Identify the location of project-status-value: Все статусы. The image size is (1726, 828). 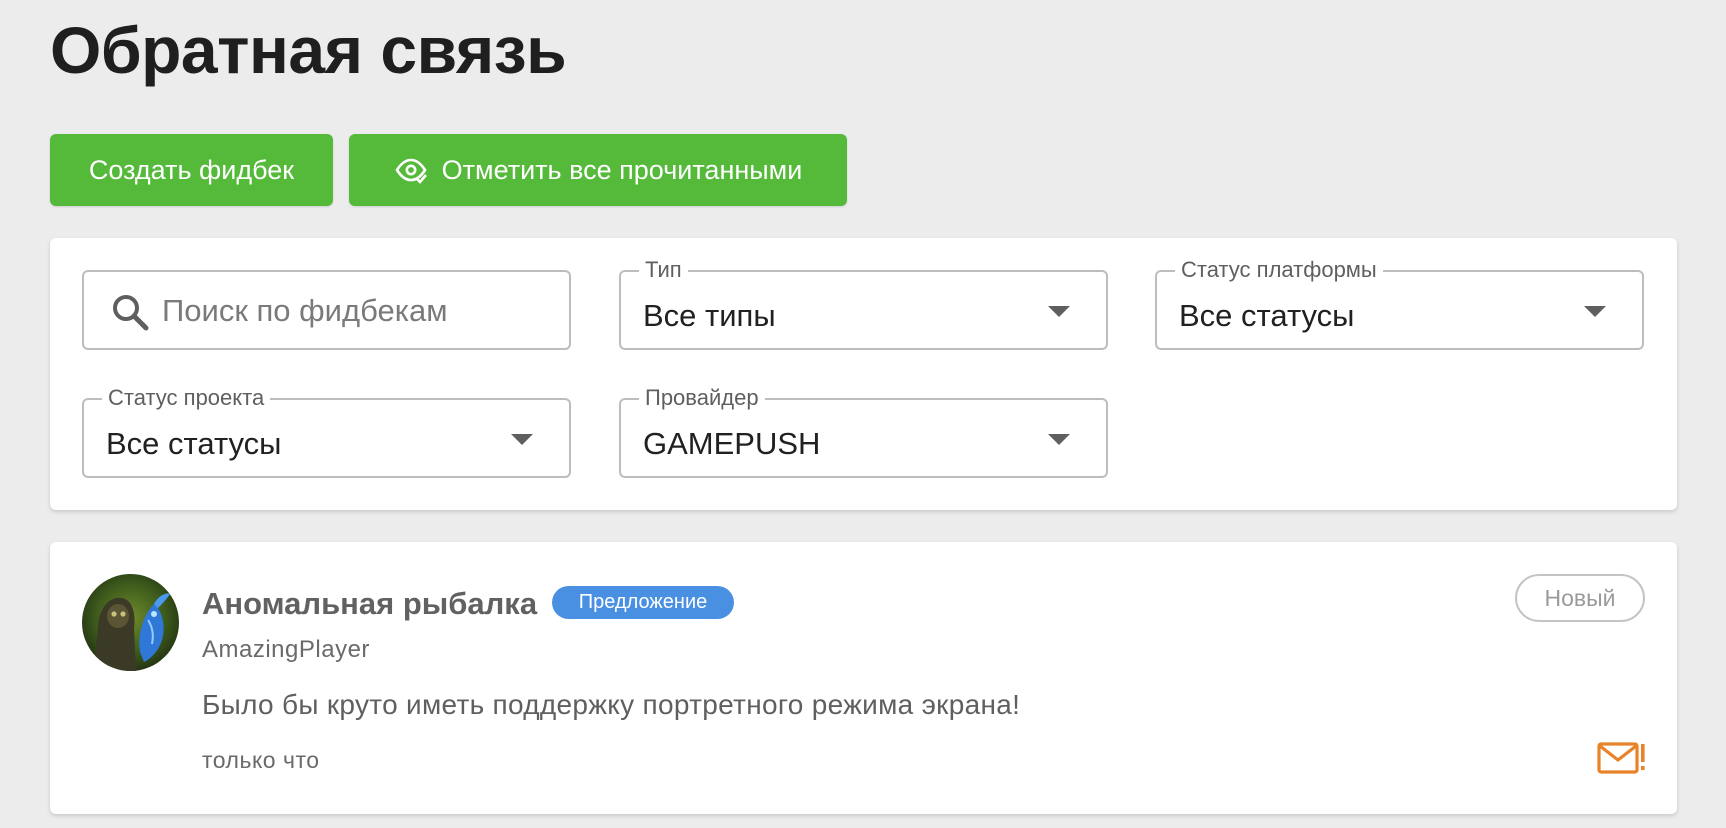
(194, 443).